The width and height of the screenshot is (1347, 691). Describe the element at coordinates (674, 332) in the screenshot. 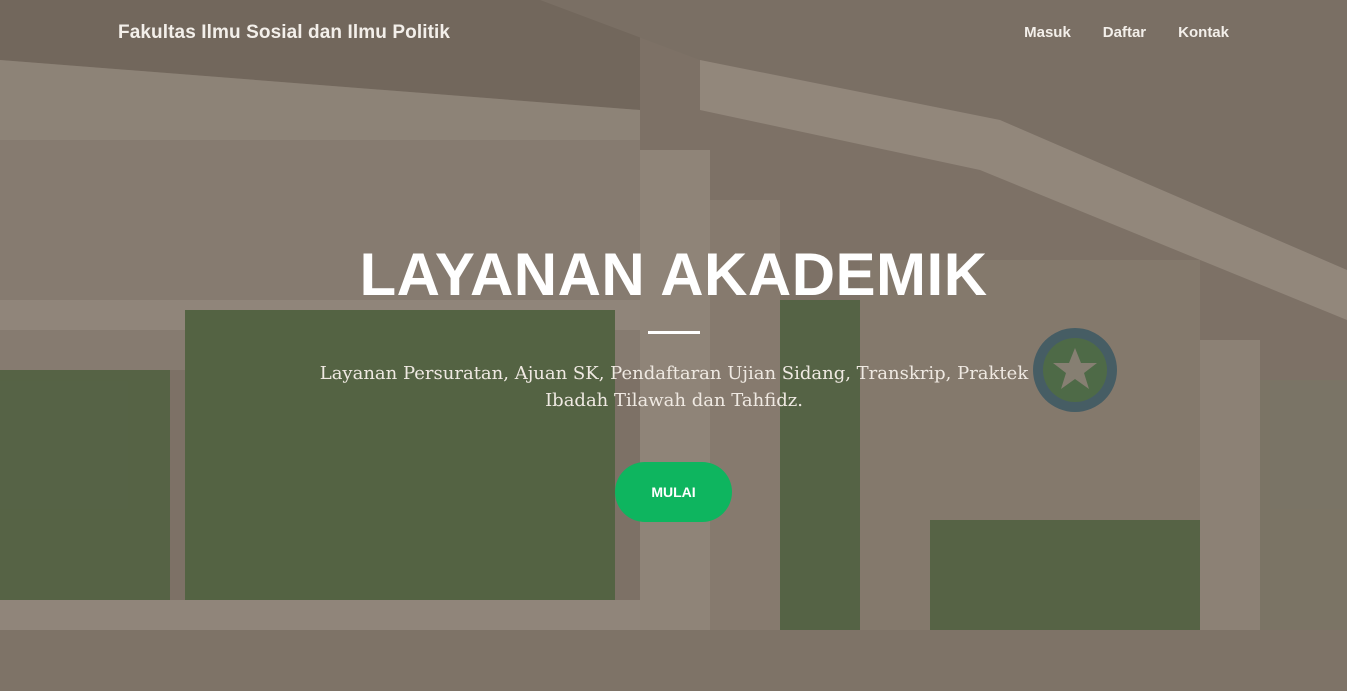

I see `hero-divider` at that location.